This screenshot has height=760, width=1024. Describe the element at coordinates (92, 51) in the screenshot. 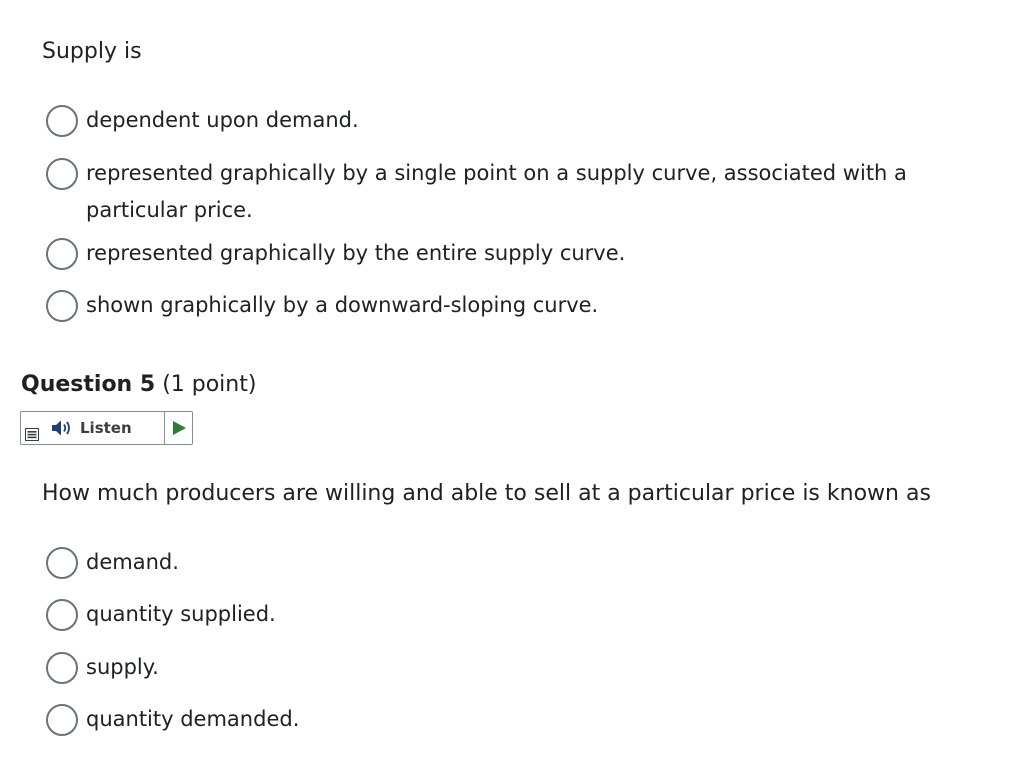

I see `question-4-prompt: Supply is` at that location.